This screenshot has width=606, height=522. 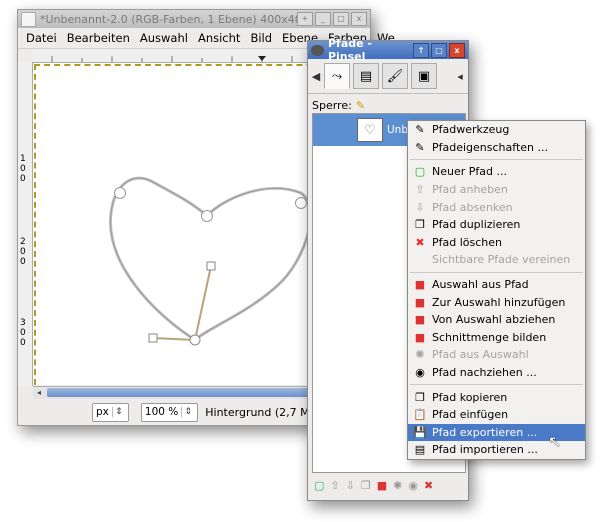 I want to click on zoom-value: 100 %, so click(x=161, y=412).